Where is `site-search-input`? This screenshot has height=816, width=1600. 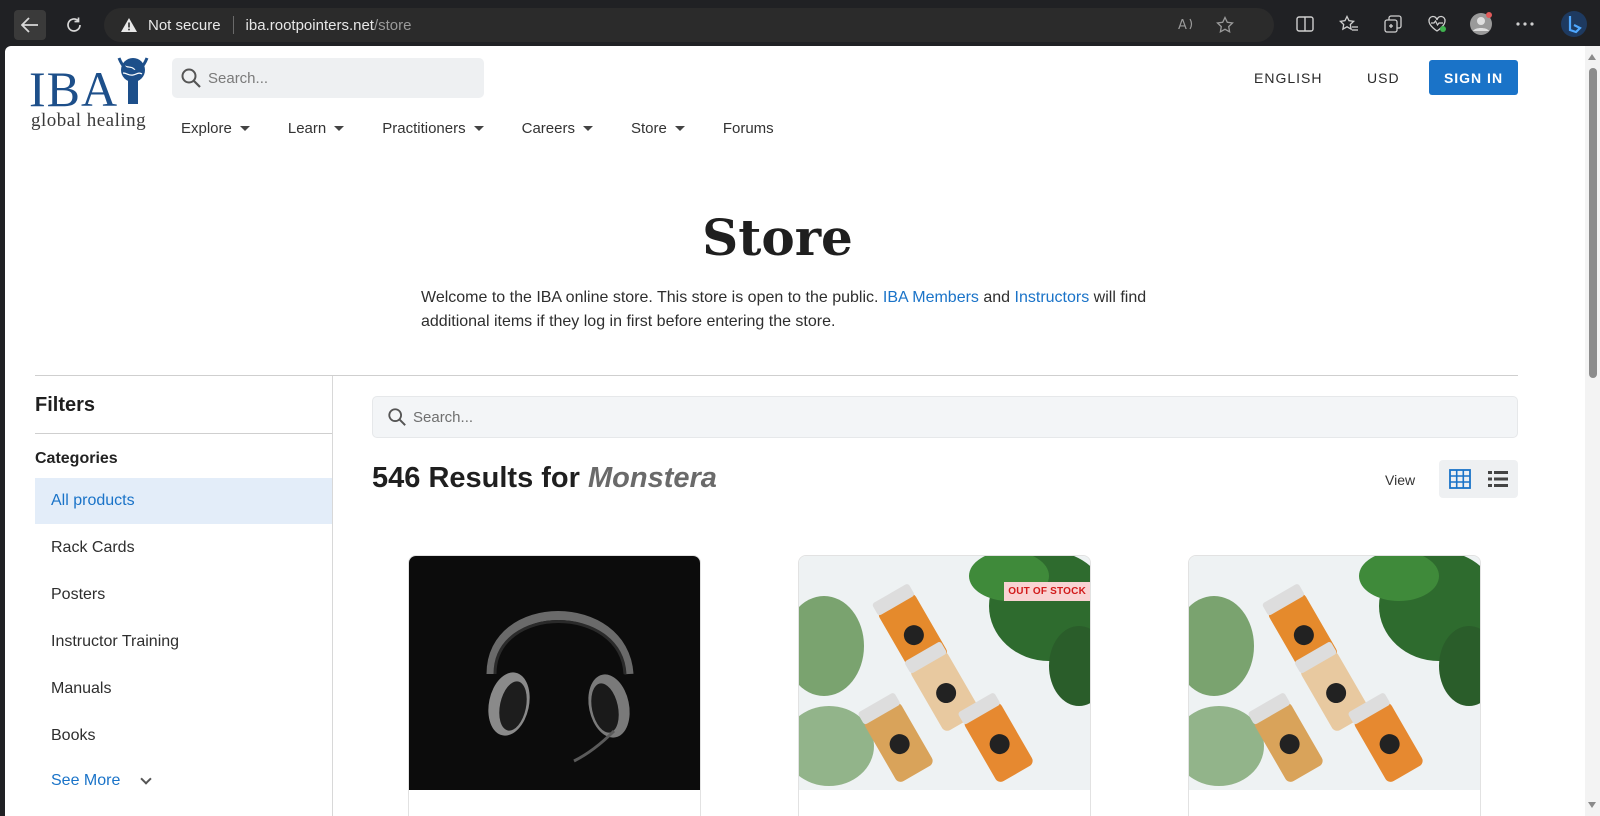
site-search-input is located at coordinates (338, 78).